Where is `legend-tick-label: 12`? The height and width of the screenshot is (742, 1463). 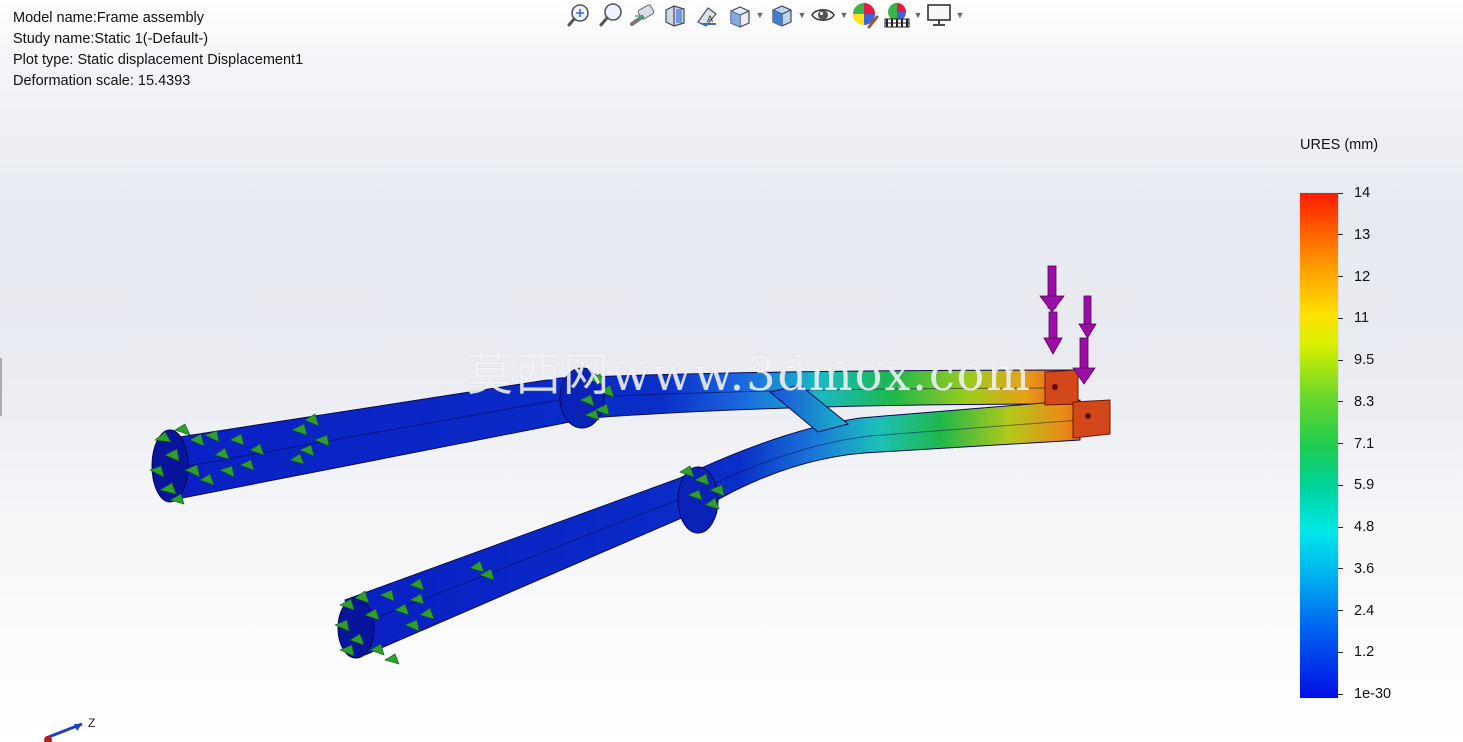
legend-tick-label: 12 is located at coordinates (1362, 276).